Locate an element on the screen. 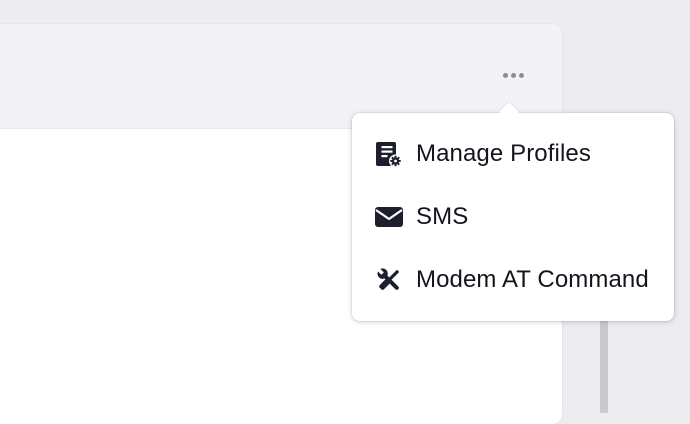 The width and height of the screenshot is (690, 424). profile-settings-icon is located at coordinates (389, 154).